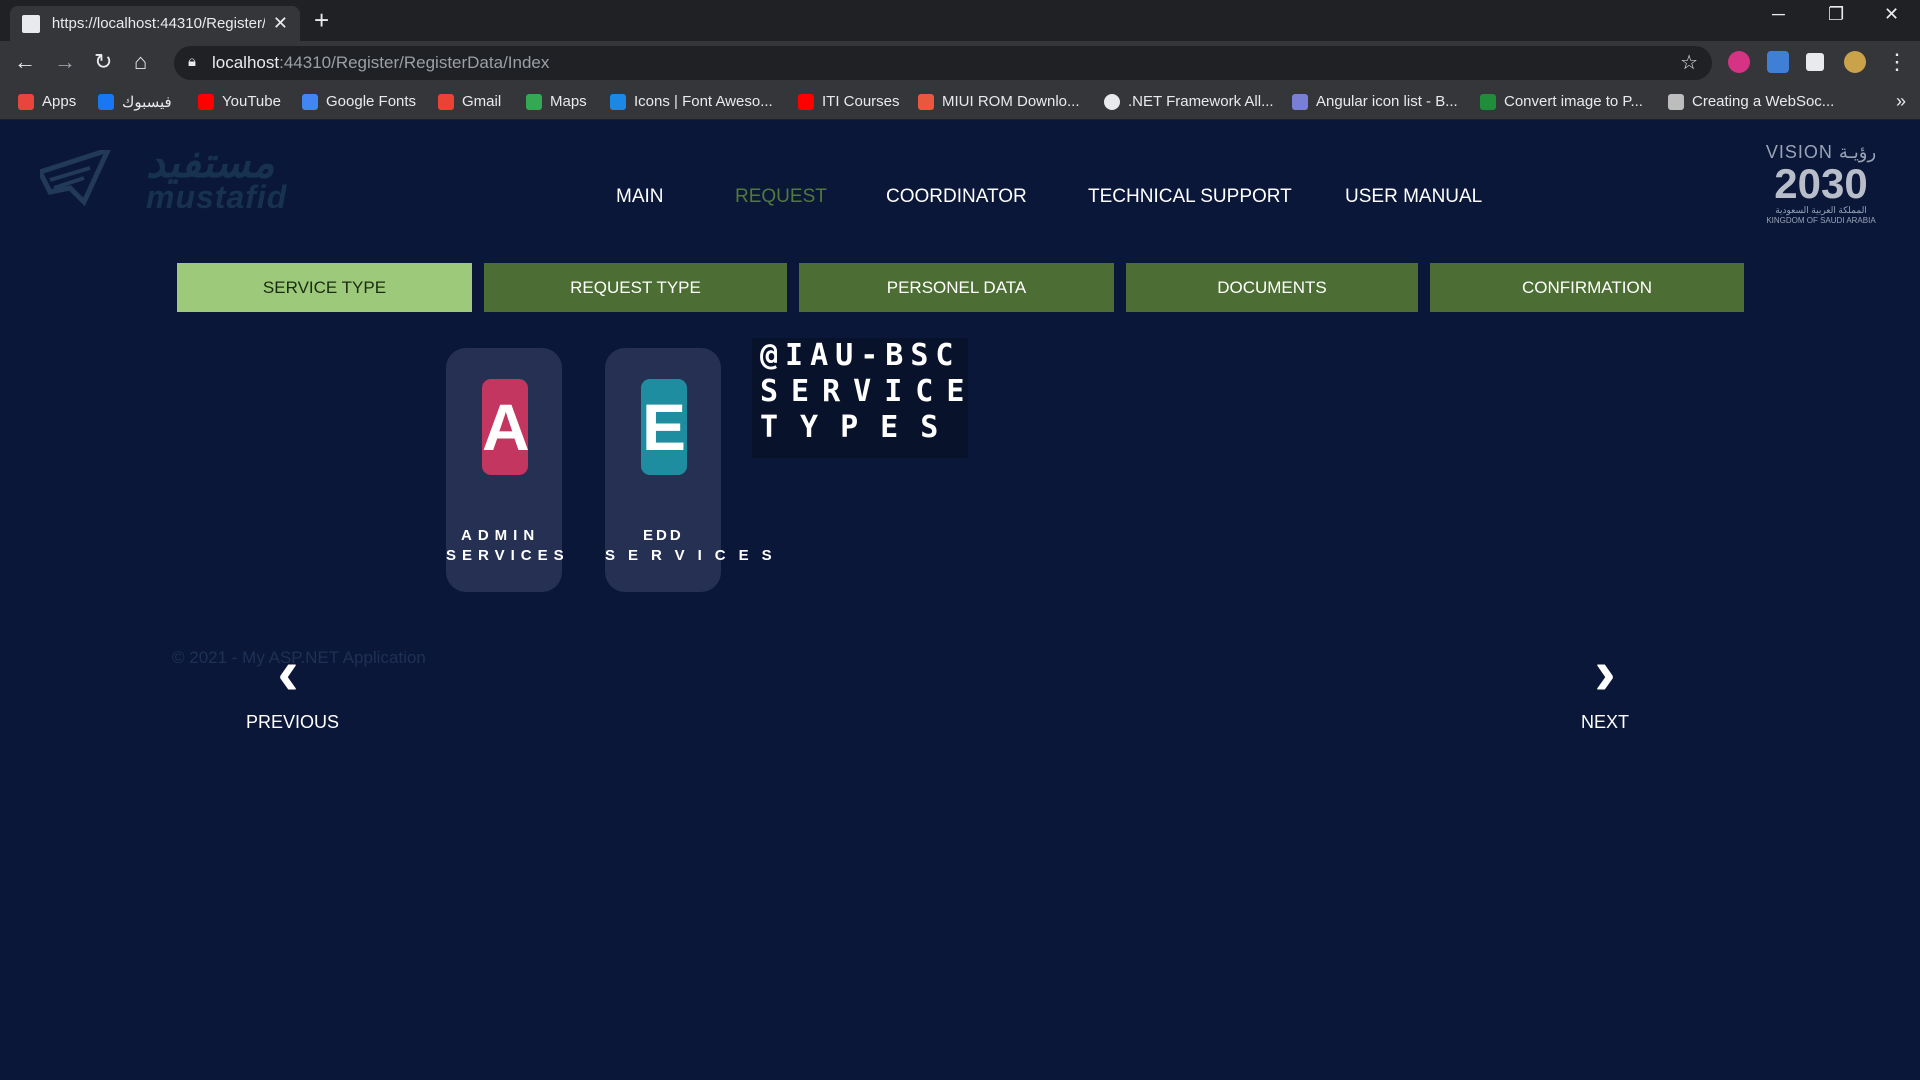 Image resolution: width=1920 pixels, height=1080 pixels. What do you see at coordinates (140, 62) in the screenshot?
I see `home-icon: ⌂` at bounding box center [140, 62].